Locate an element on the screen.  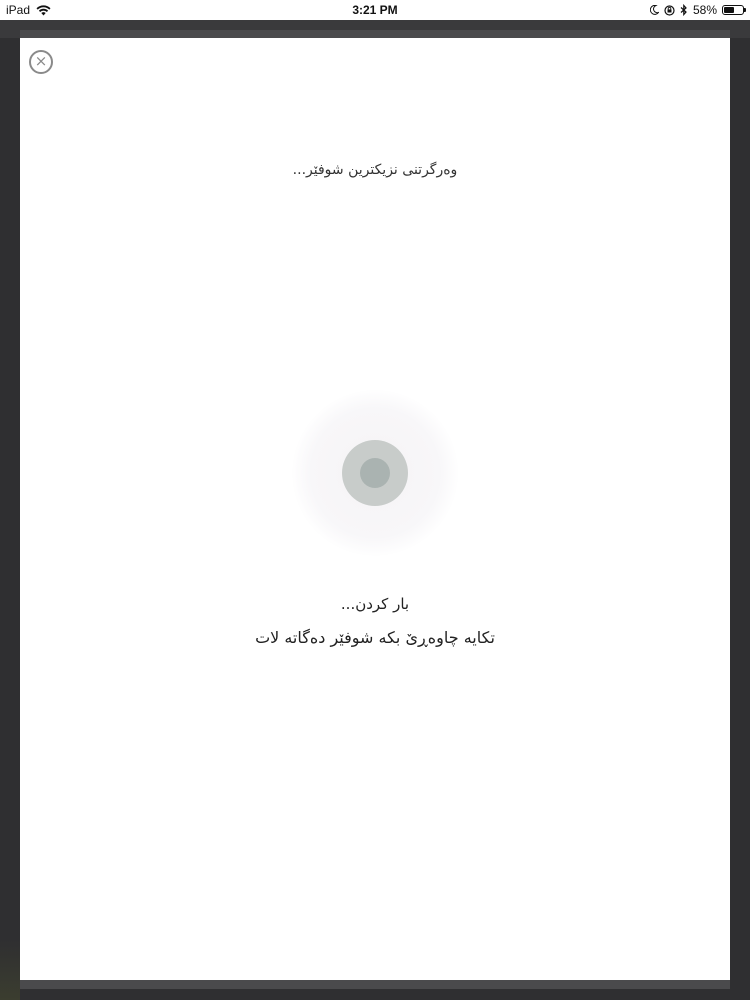
close-button: × is located at coordinates (41, 62).